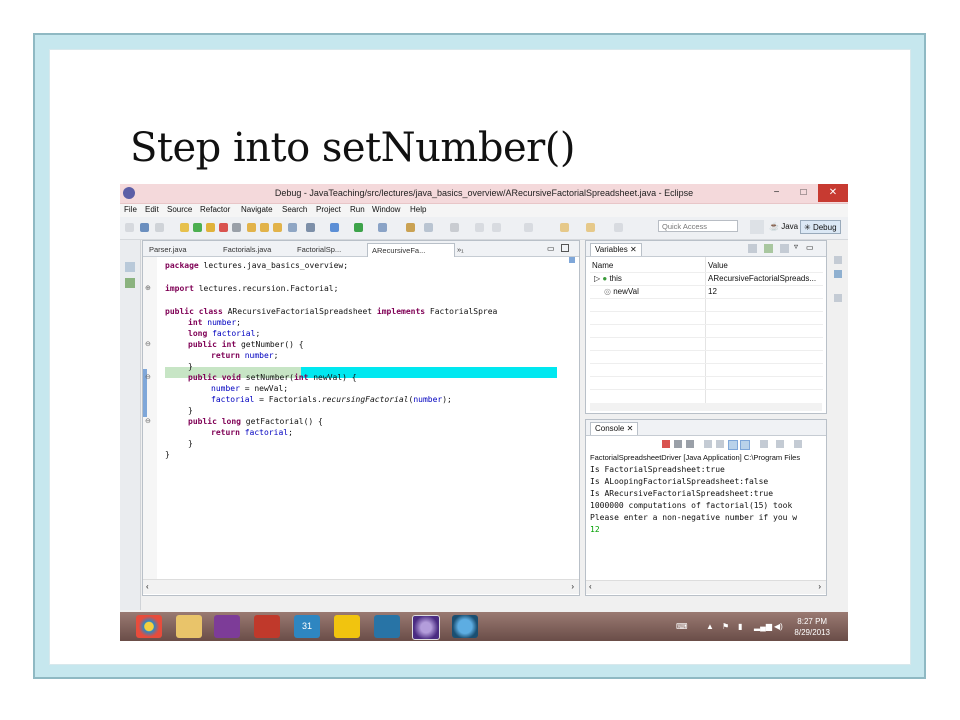 Image resolution: width=960 pixels, height=720 pixels. Describe the element at coordinates (428, 227) in the screenshot. I see `open-type-icon` at that location.